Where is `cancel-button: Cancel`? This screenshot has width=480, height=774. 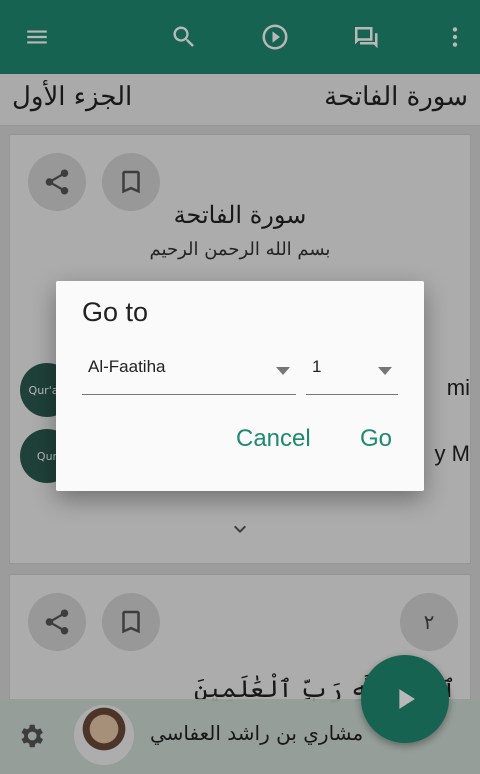 cancel-button: Cancel is located at coordinates (273, 439).